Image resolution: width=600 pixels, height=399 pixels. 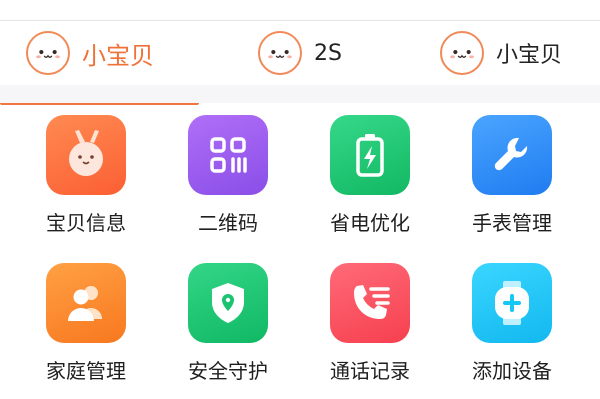 I want to click on feature-label: 省电优化, so click(x=370, y=223).